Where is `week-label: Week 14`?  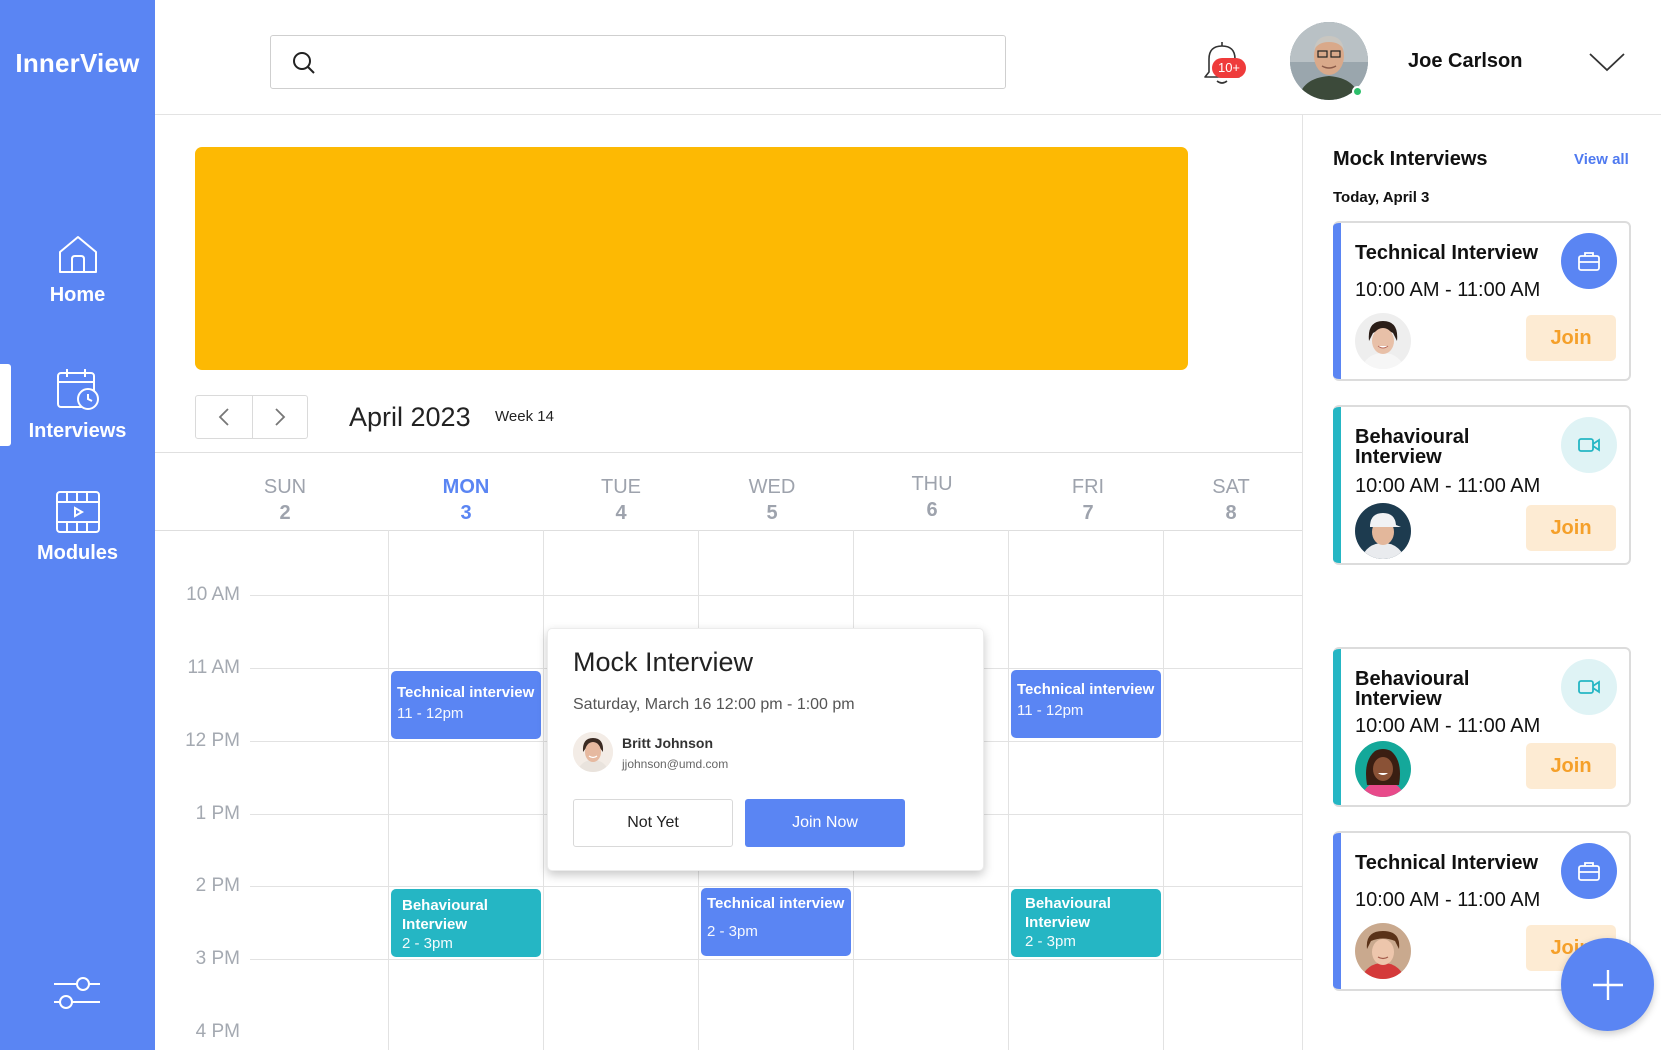 week-label: Week 14 is located at coordinates (524, 416).